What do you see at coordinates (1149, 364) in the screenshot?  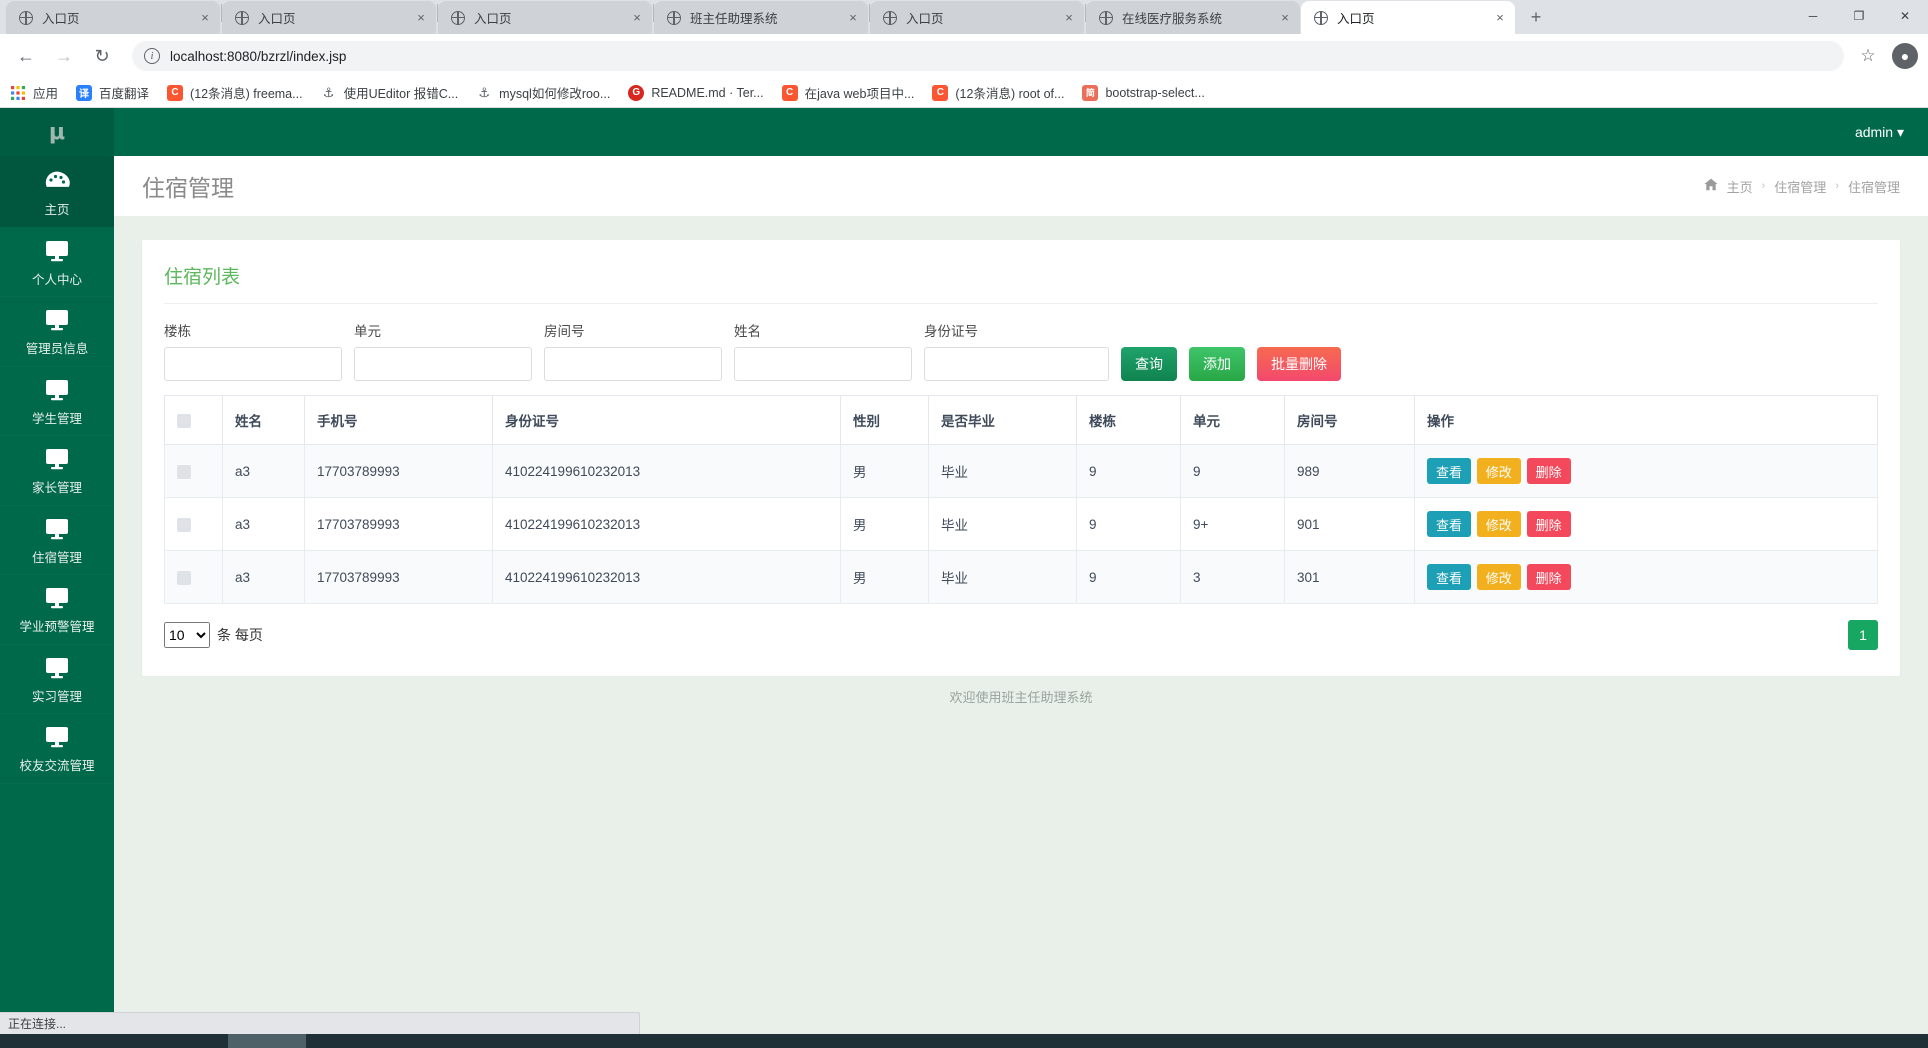 I see `query-button: 查询` at bounding box center [1149, 364].